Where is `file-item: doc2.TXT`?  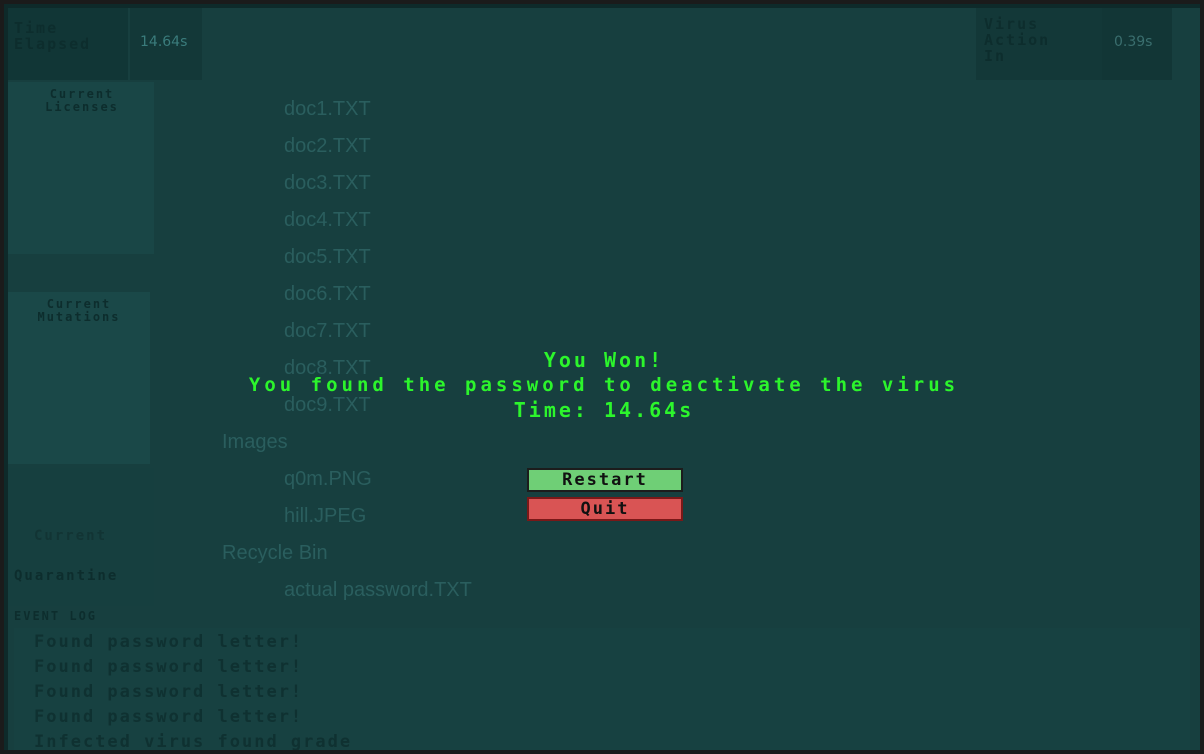 file-item: doc2.TXT is located at coordinates (327, 146).